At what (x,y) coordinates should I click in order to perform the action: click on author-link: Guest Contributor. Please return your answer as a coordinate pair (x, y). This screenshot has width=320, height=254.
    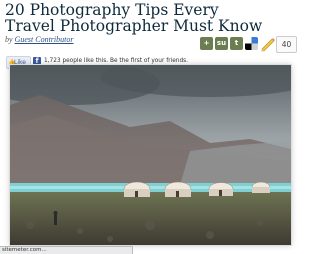
    Looking at the image, I should click on (44, 39).